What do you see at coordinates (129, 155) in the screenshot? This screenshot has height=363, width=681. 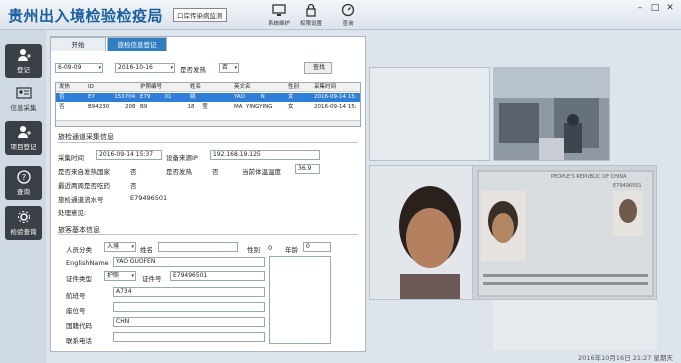 I see `collect-time-field: 2016-09-14 15:37` at bounding box center [129, 155].